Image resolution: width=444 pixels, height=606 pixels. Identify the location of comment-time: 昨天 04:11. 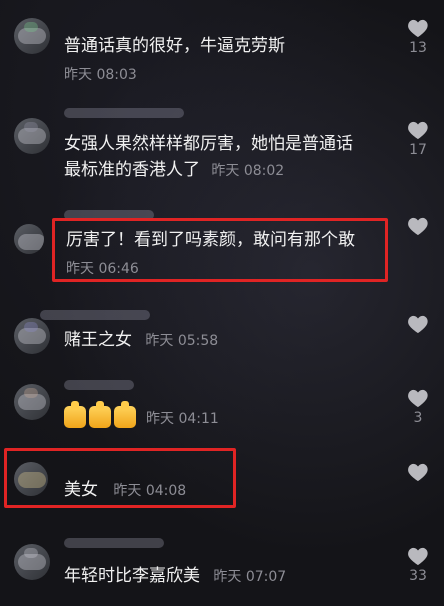
(182, 419).